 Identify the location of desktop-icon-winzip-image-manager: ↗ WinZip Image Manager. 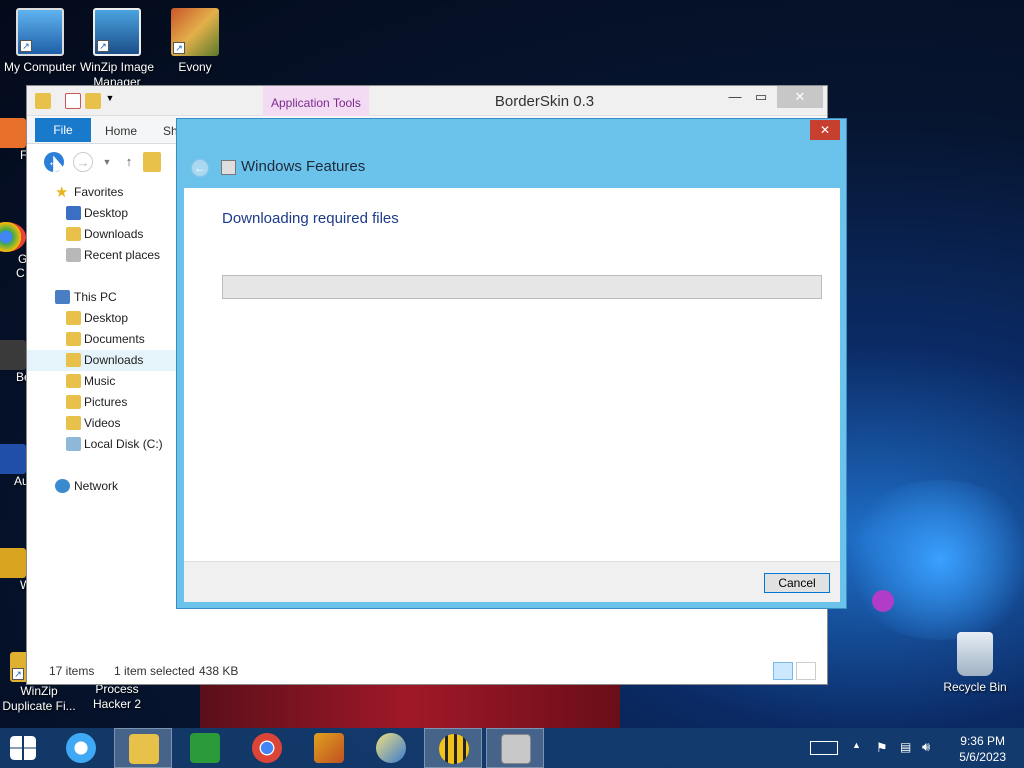
(117, 49).